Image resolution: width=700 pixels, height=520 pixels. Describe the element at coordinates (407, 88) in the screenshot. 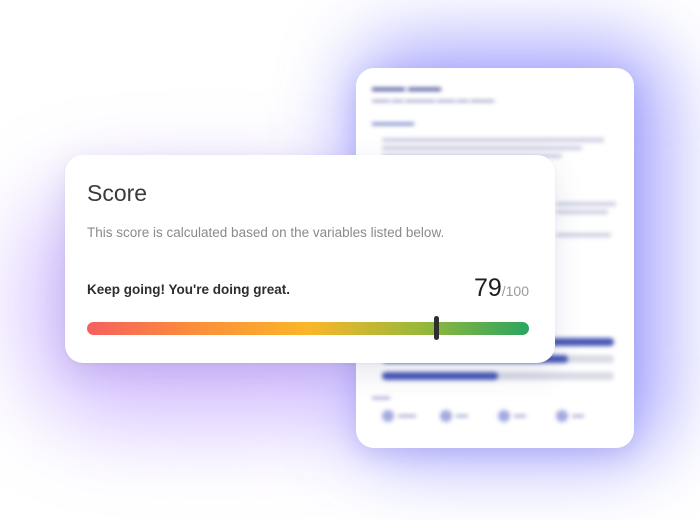

I see `background-report-title: ▬▬▬ ▬▬▬` at that location.